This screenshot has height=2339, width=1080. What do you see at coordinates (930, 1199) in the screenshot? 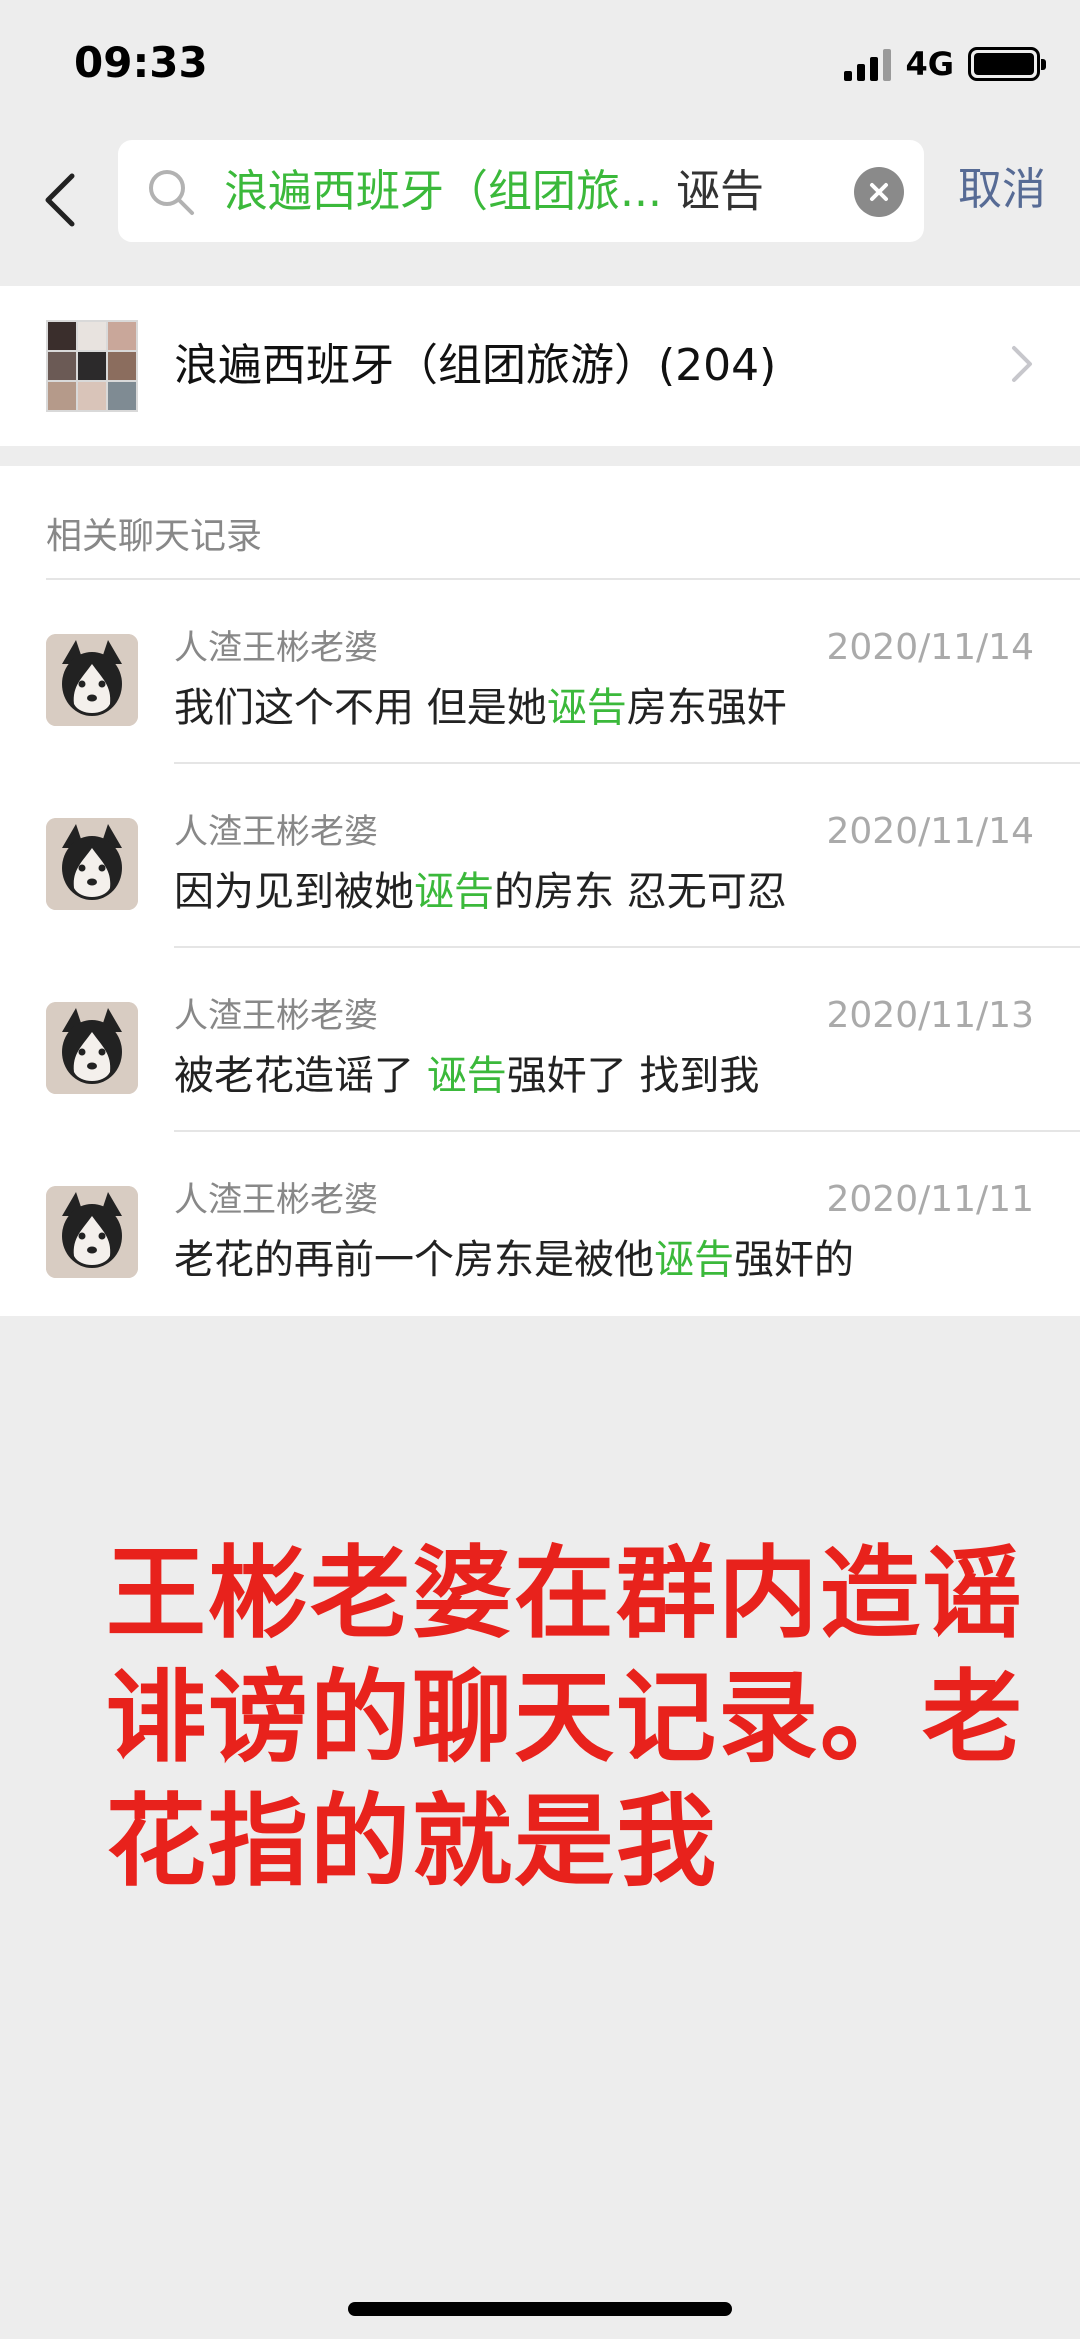
I see `message-date: 2020/11/11` at bounding box center [930, 1199].